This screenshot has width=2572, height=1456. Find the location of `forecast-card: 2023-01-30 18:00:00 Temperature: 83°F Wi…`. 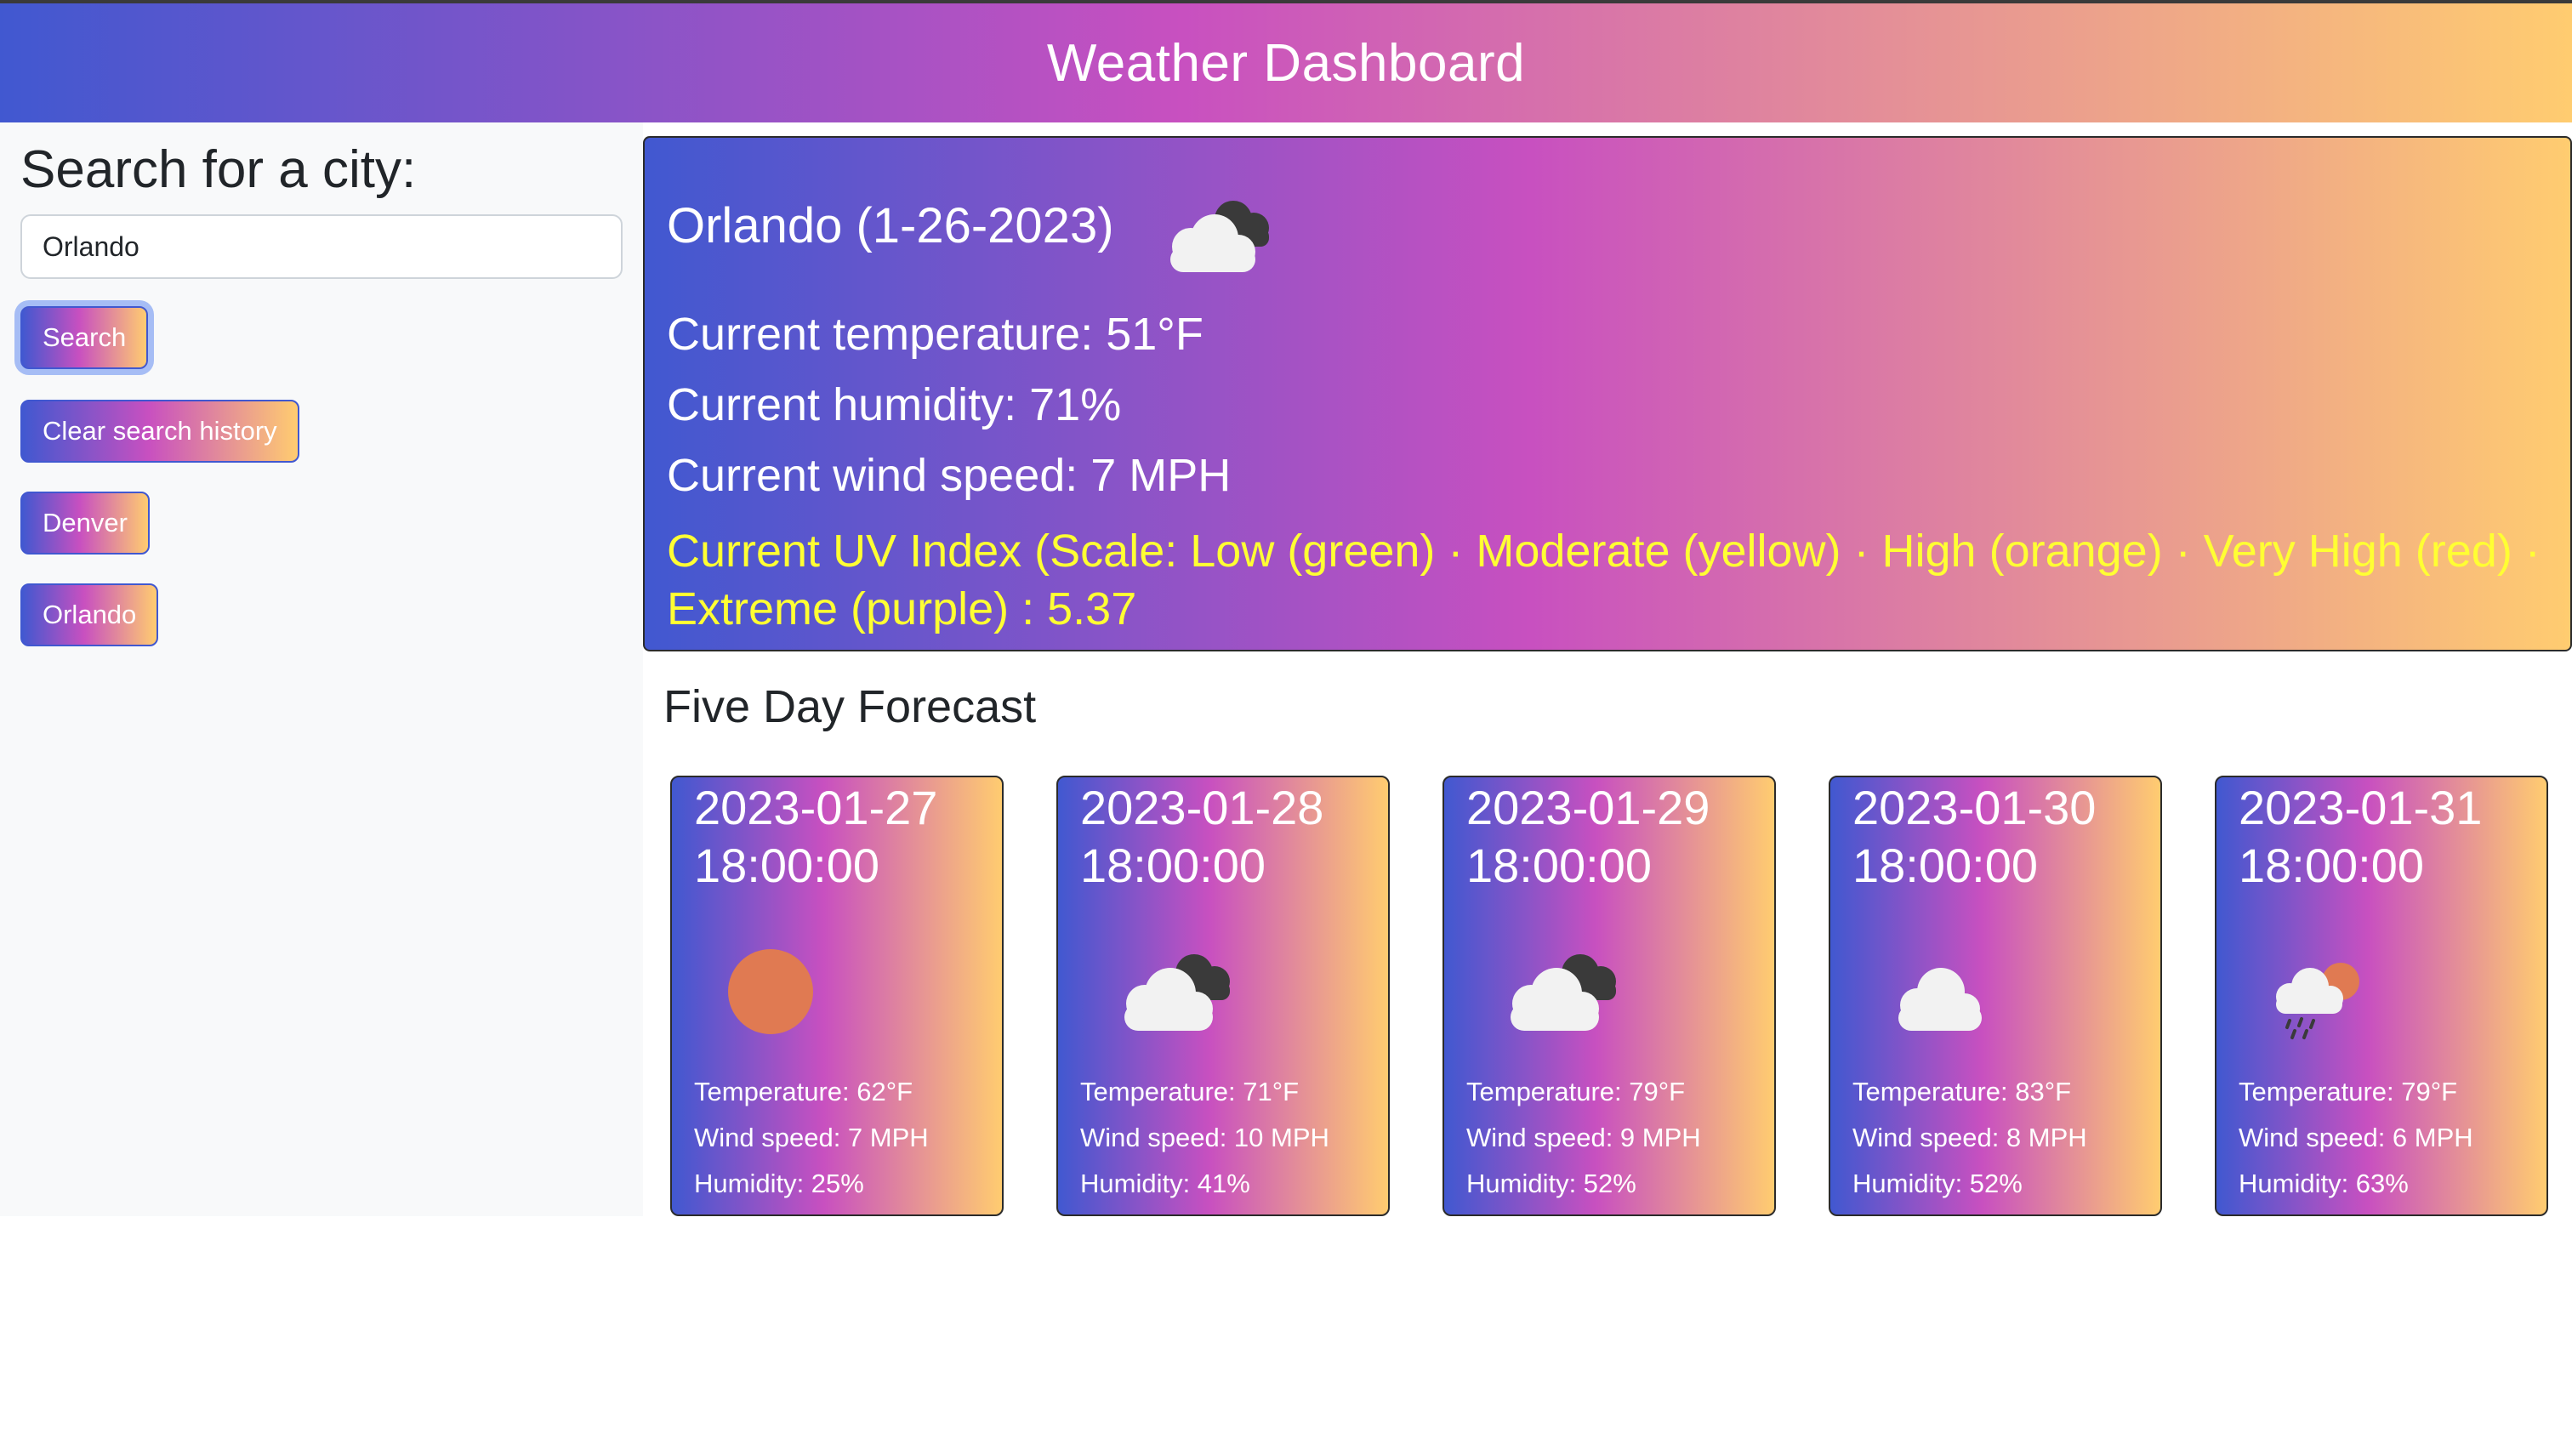

forecast-card: 2023-01-30 18:00:00 Temperature: 83°F Wi… is located at coordinates (1996, 996).